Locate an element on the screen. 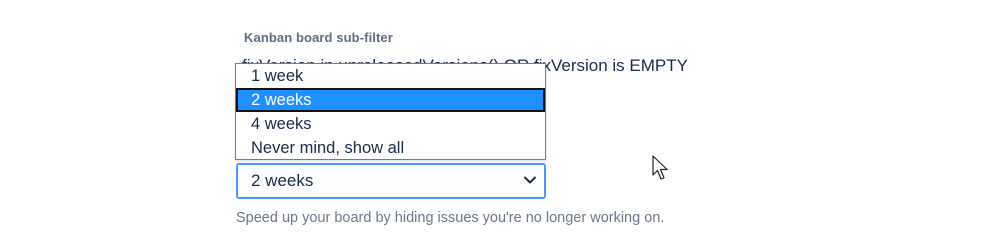 Image resolution: width=999 pixels, height=240 pixels. select-value: 2 weeks is located at coordinates (282, 180).